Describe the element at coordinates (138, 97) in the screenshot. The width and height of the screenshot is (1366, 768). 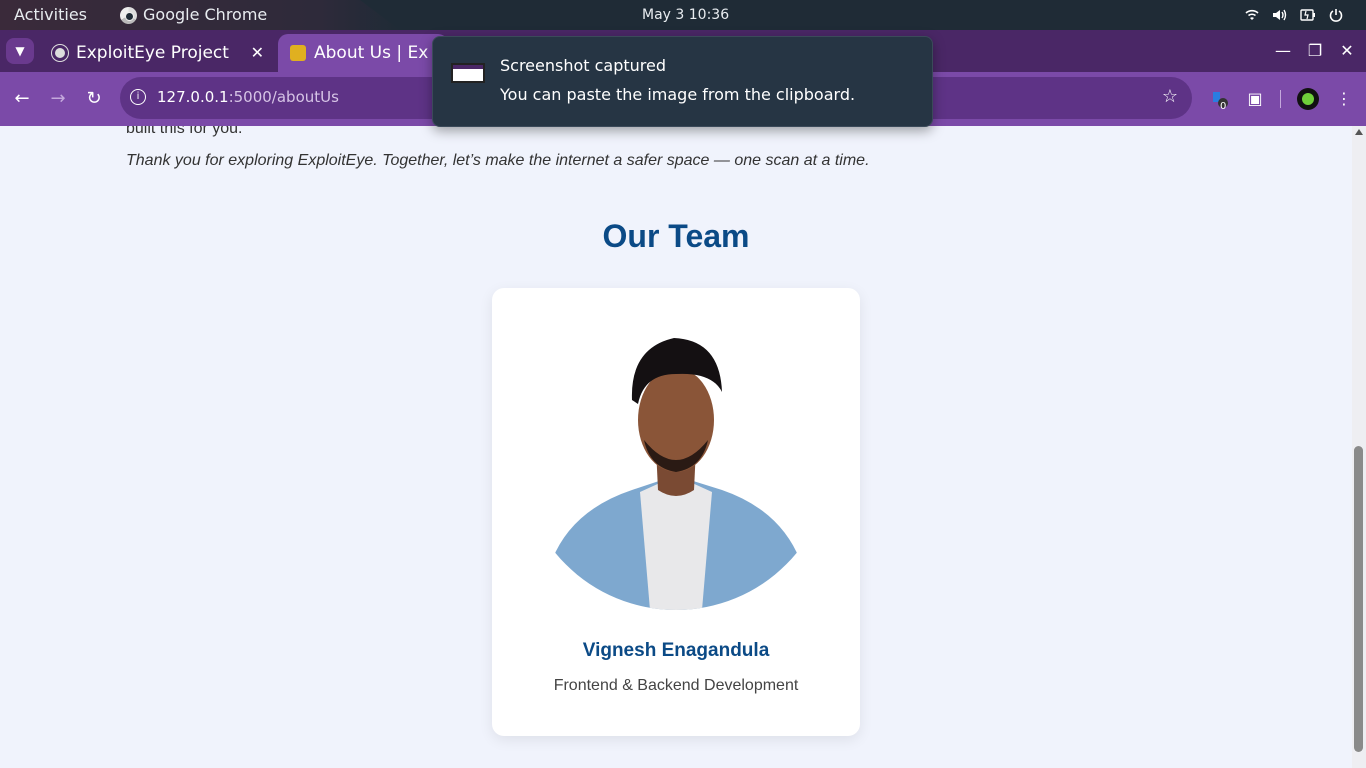
I see `site-info-icon: i` at that location.